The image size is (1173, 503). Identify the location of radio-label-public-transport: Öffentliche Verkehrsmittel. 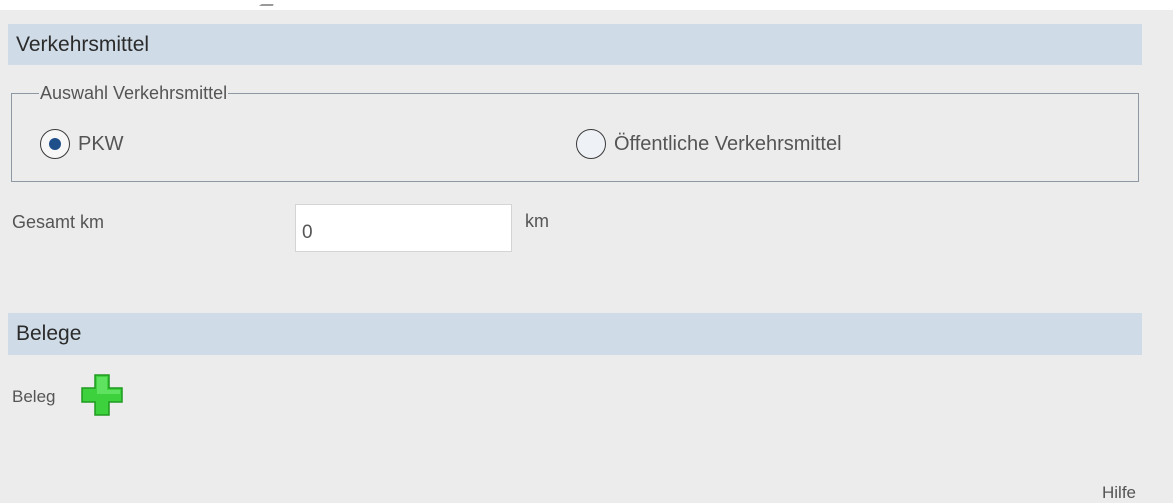
(728, 143).